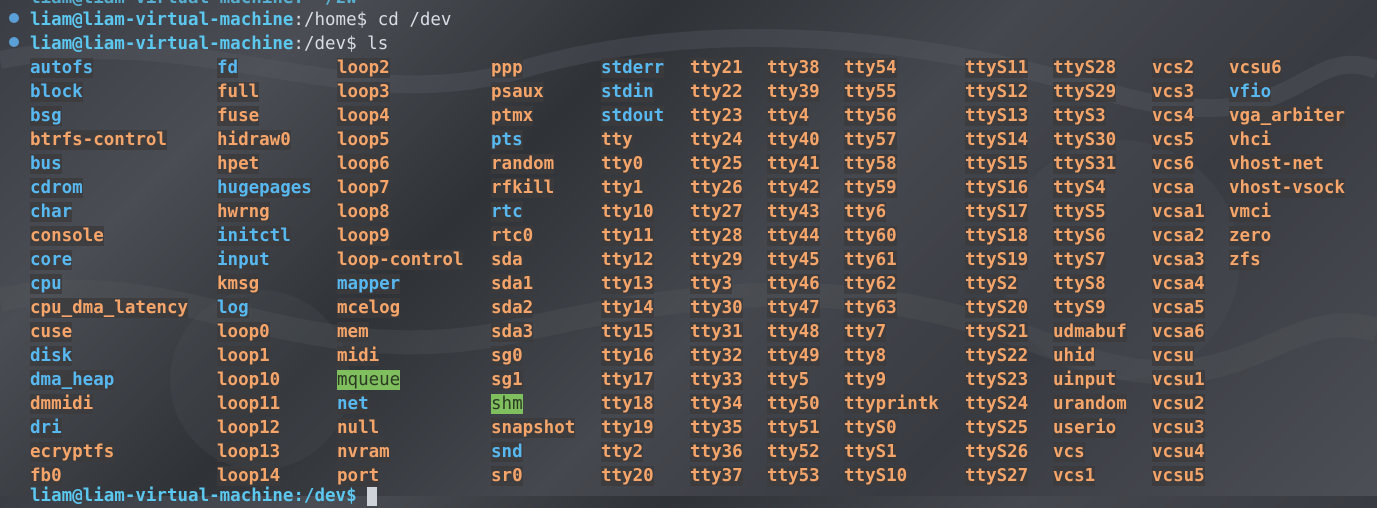 Image resolution: width=1377 pixels, height=508 pixels. Describe the element at coordinates (372, 44) in the screenshot. I see `command-text: ls` at that location.